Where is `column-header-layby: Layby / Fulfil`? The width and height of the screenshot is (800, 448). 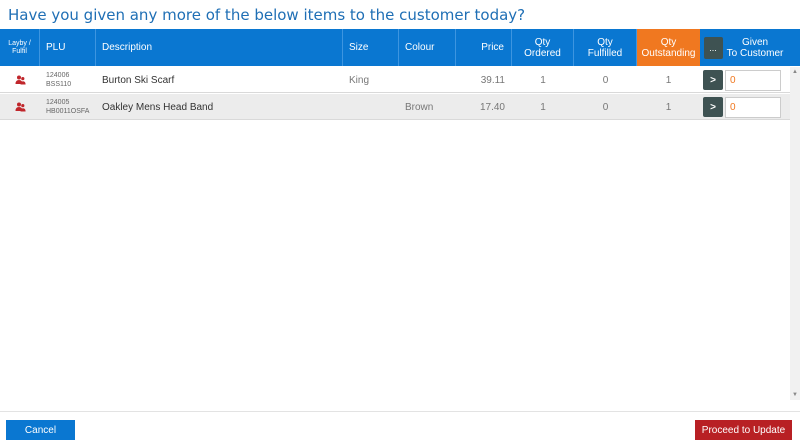
column-header-layby: Layby / Fulfil is located at coordinates (20, 47).